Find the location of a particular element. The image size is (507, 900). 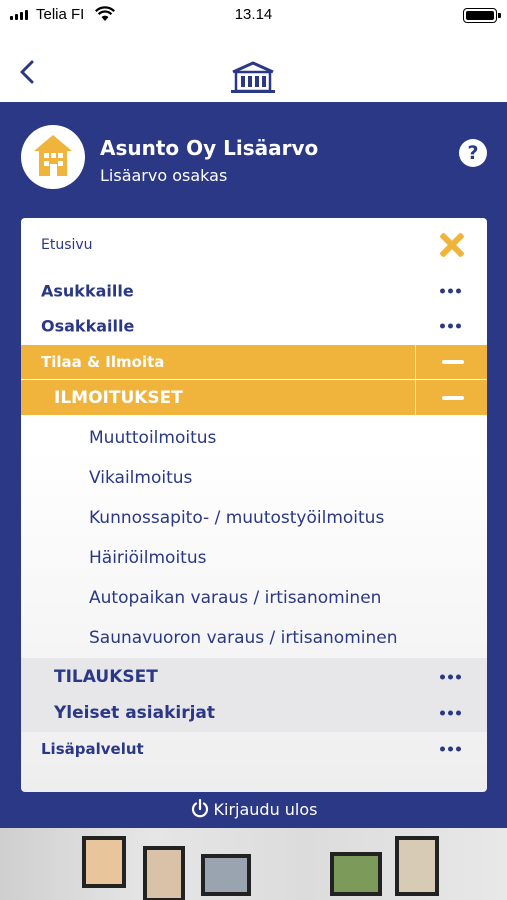

notification-item-maintenance: Kunnossapito- / muutostyöilmoitus is located at coordinates (254, 518).